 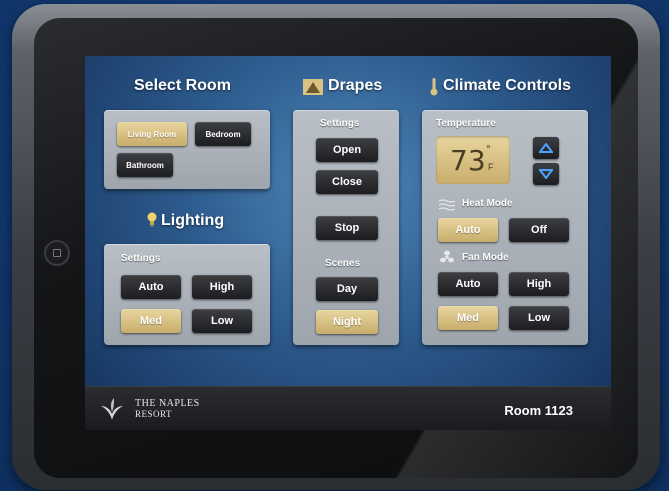 What do you see at coordinates (539, 230) in the screenshot?
I see `heat-off-button: Off` at bounding box center [539, 230].